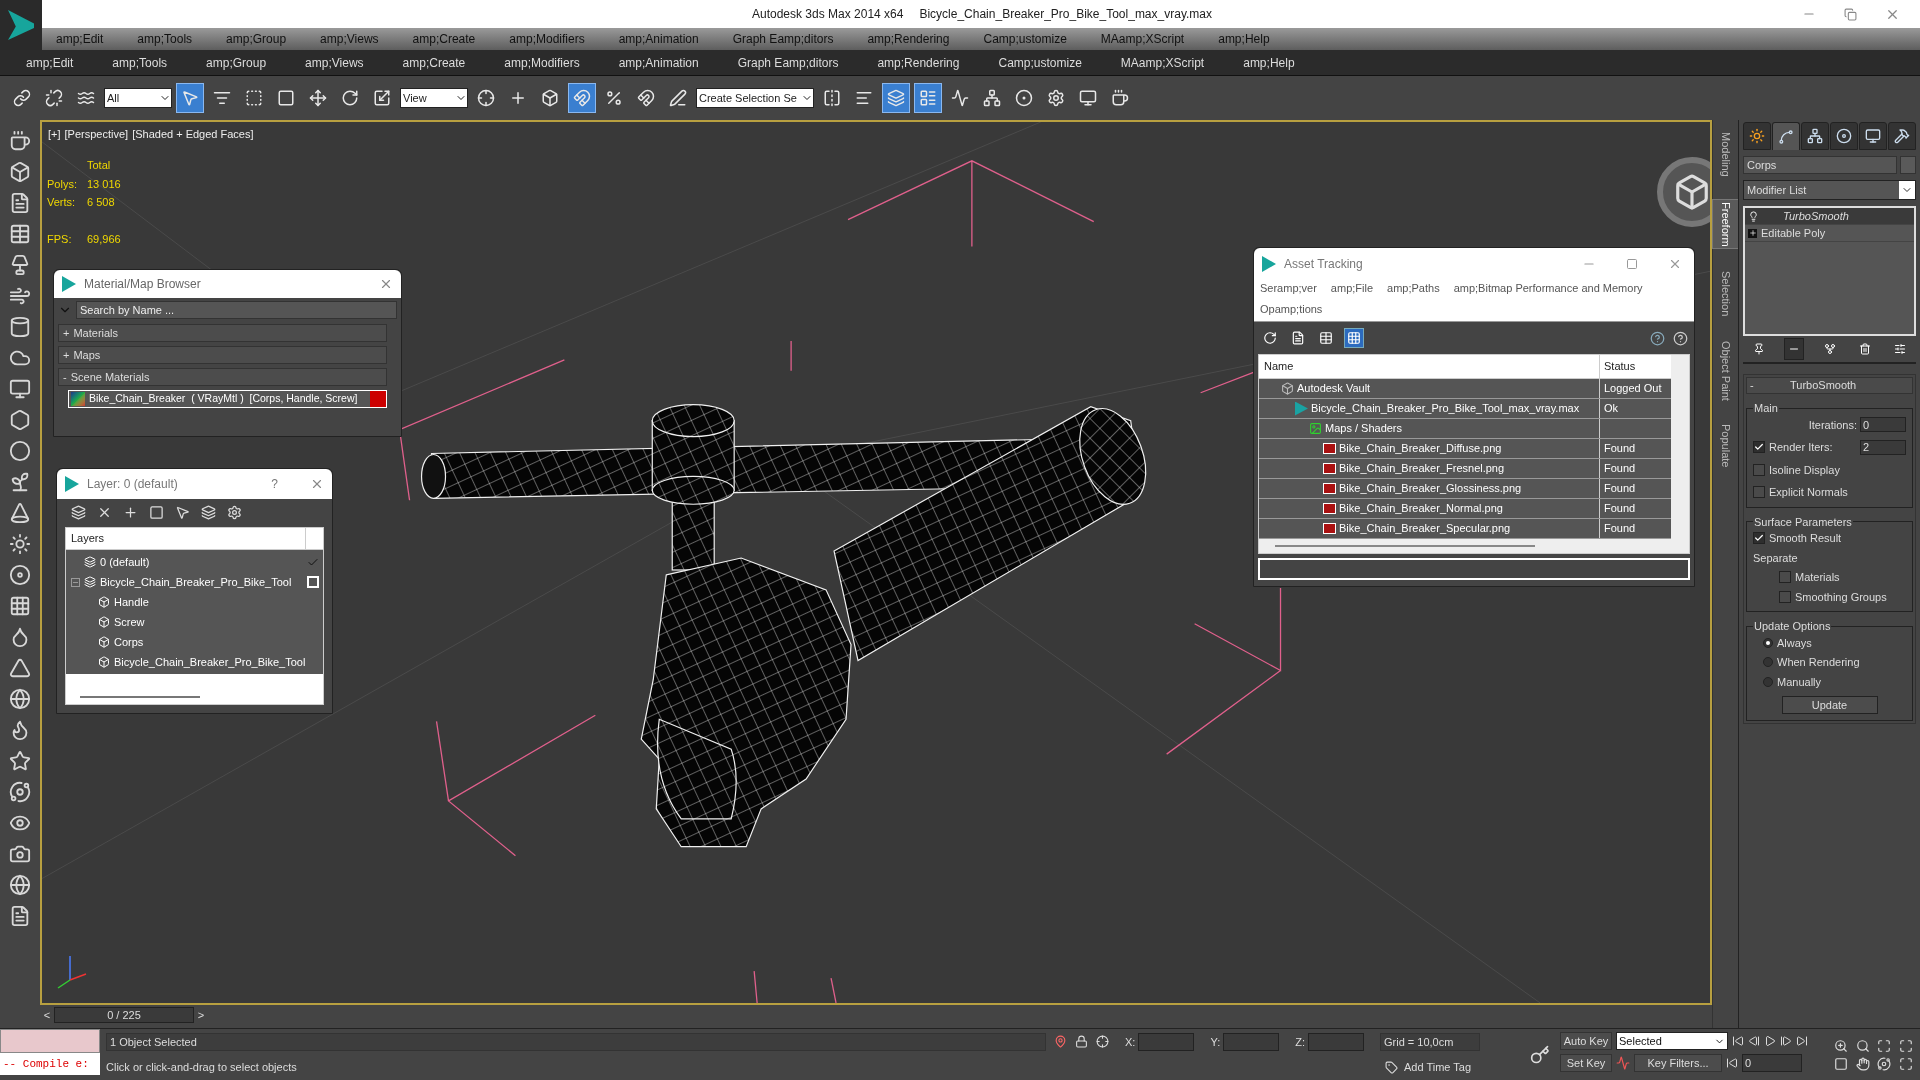 This screenshot has width=1920, height=1080. Describe the element at coordinates (1586, 1063) in the screenshot. I see `set-key-button: Set Key` at that location.